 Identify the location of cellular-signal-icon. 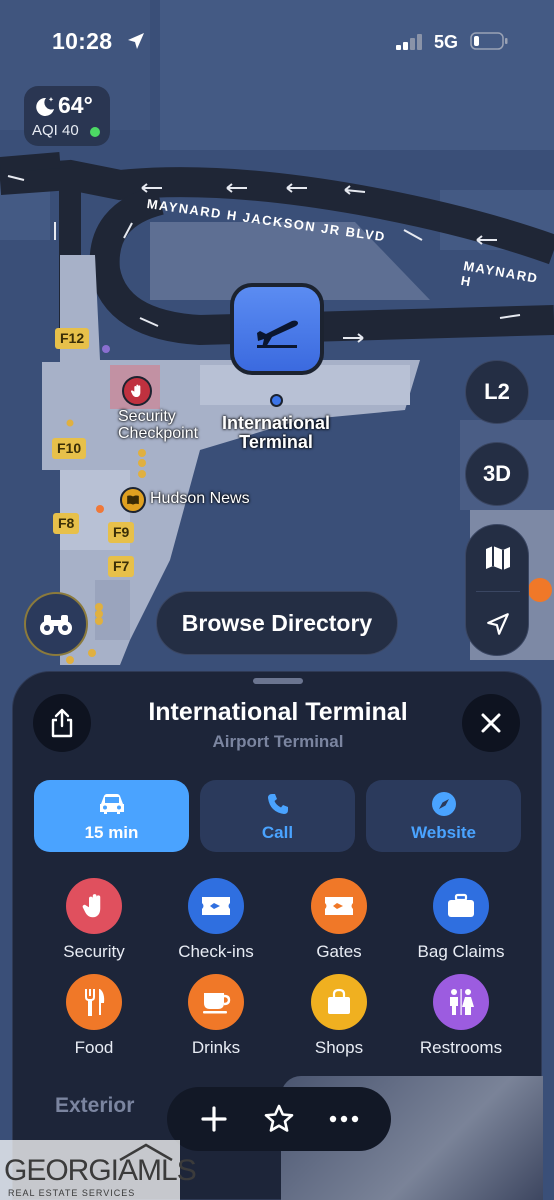
(409, 42).